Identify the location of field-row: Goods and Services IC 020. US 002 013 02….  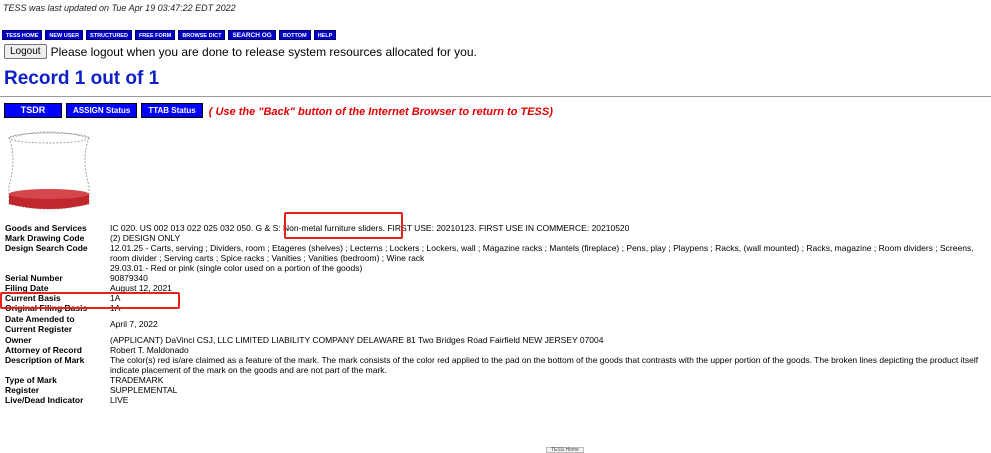
(493, 228).